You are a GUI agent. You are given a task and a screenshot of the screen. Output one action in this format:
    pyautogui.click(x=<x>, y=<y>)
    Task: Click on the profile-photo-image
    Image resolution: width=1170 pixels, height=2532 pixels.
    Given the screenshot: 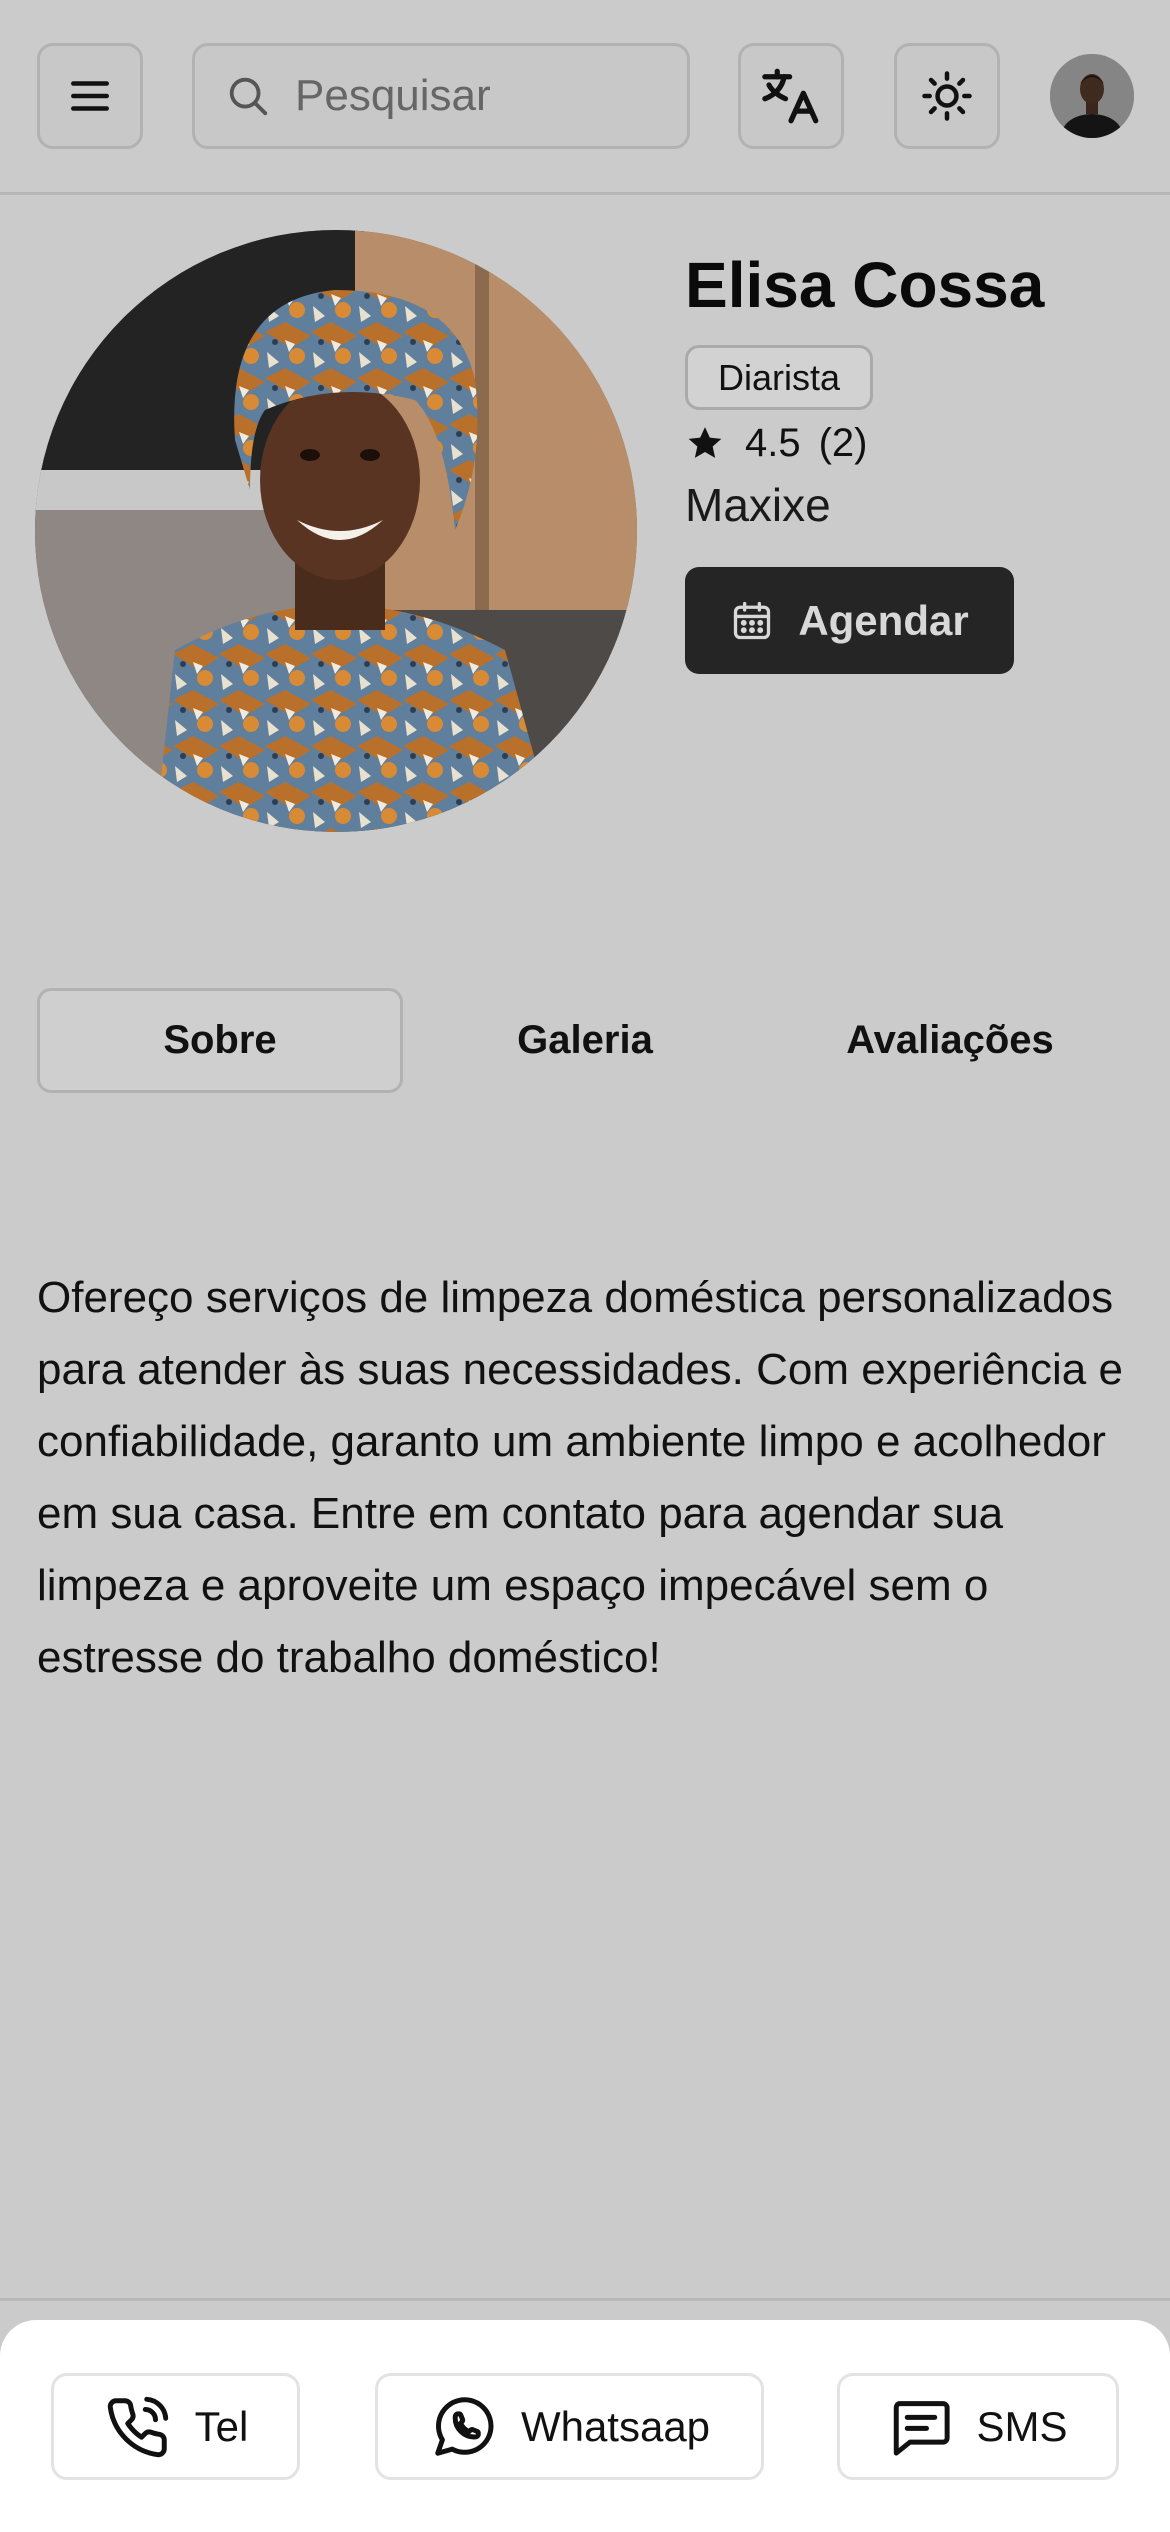 What is the action you would take?
    pyautogui.click(x=336, y=531)
    